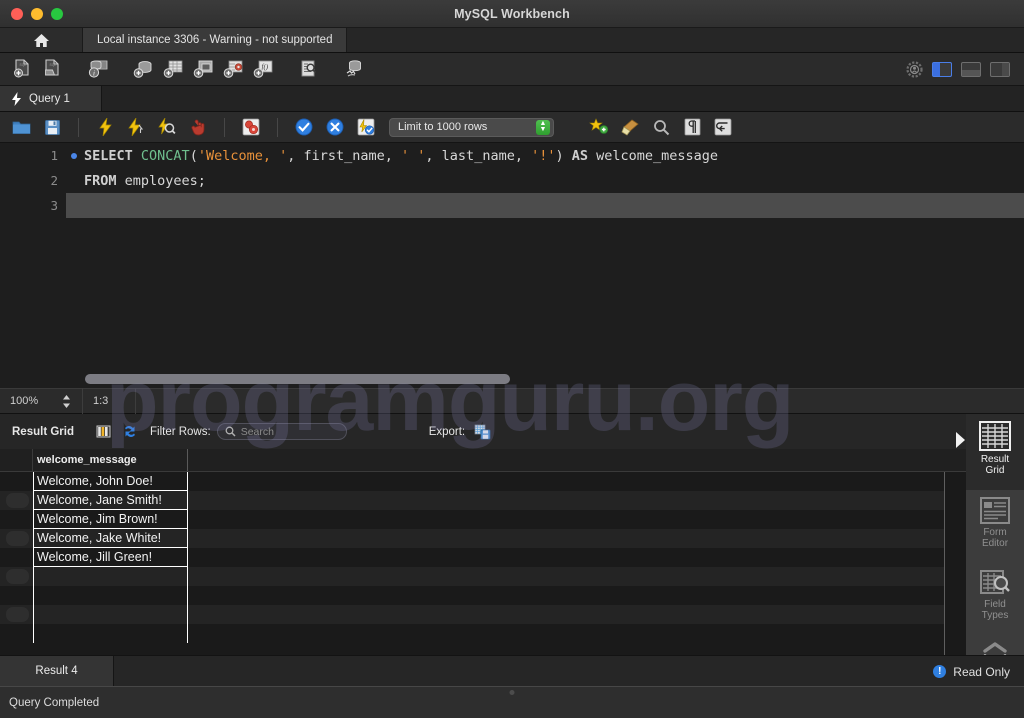 Image resolution: width=1024 pixels, height=718 pixels. What do you see at coordinates (110, 500) in the screenshot?
I see `cell-welcome-message: Welcome, Jane Smith!` at bounding box center [110, 500].